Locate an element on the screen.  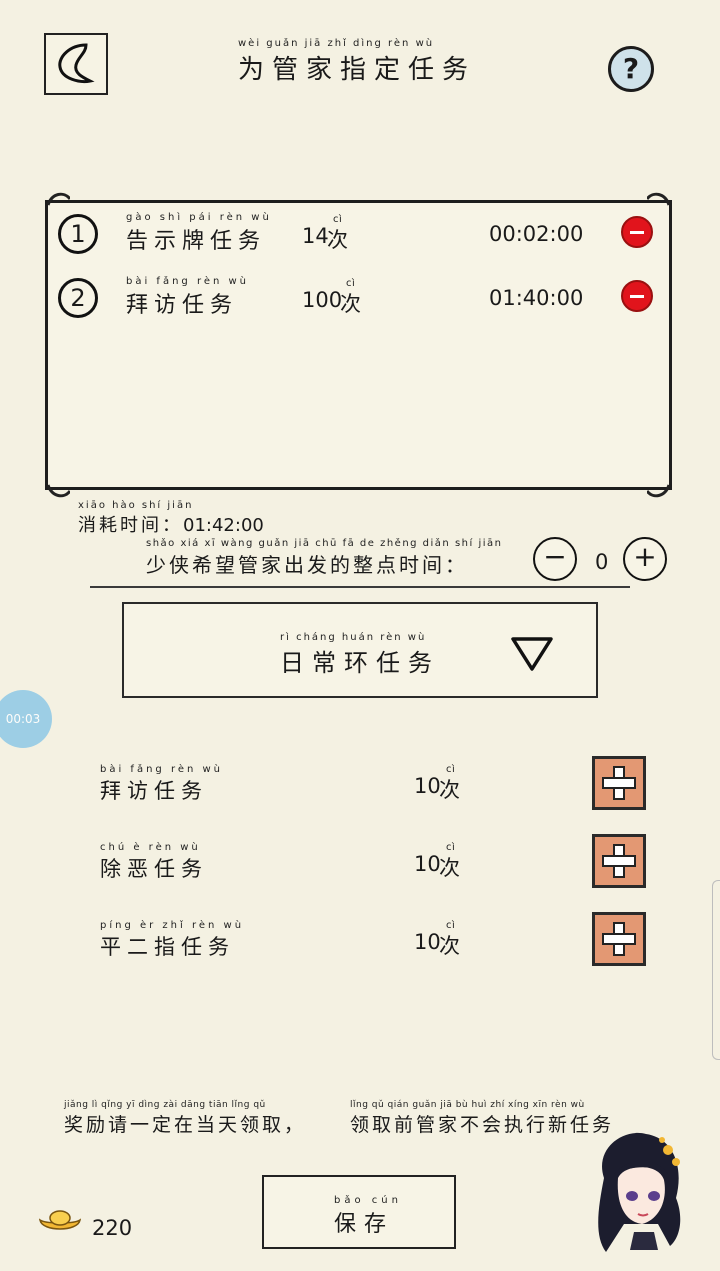
task-index-badge: 2 is located at coordinates (78, 298).